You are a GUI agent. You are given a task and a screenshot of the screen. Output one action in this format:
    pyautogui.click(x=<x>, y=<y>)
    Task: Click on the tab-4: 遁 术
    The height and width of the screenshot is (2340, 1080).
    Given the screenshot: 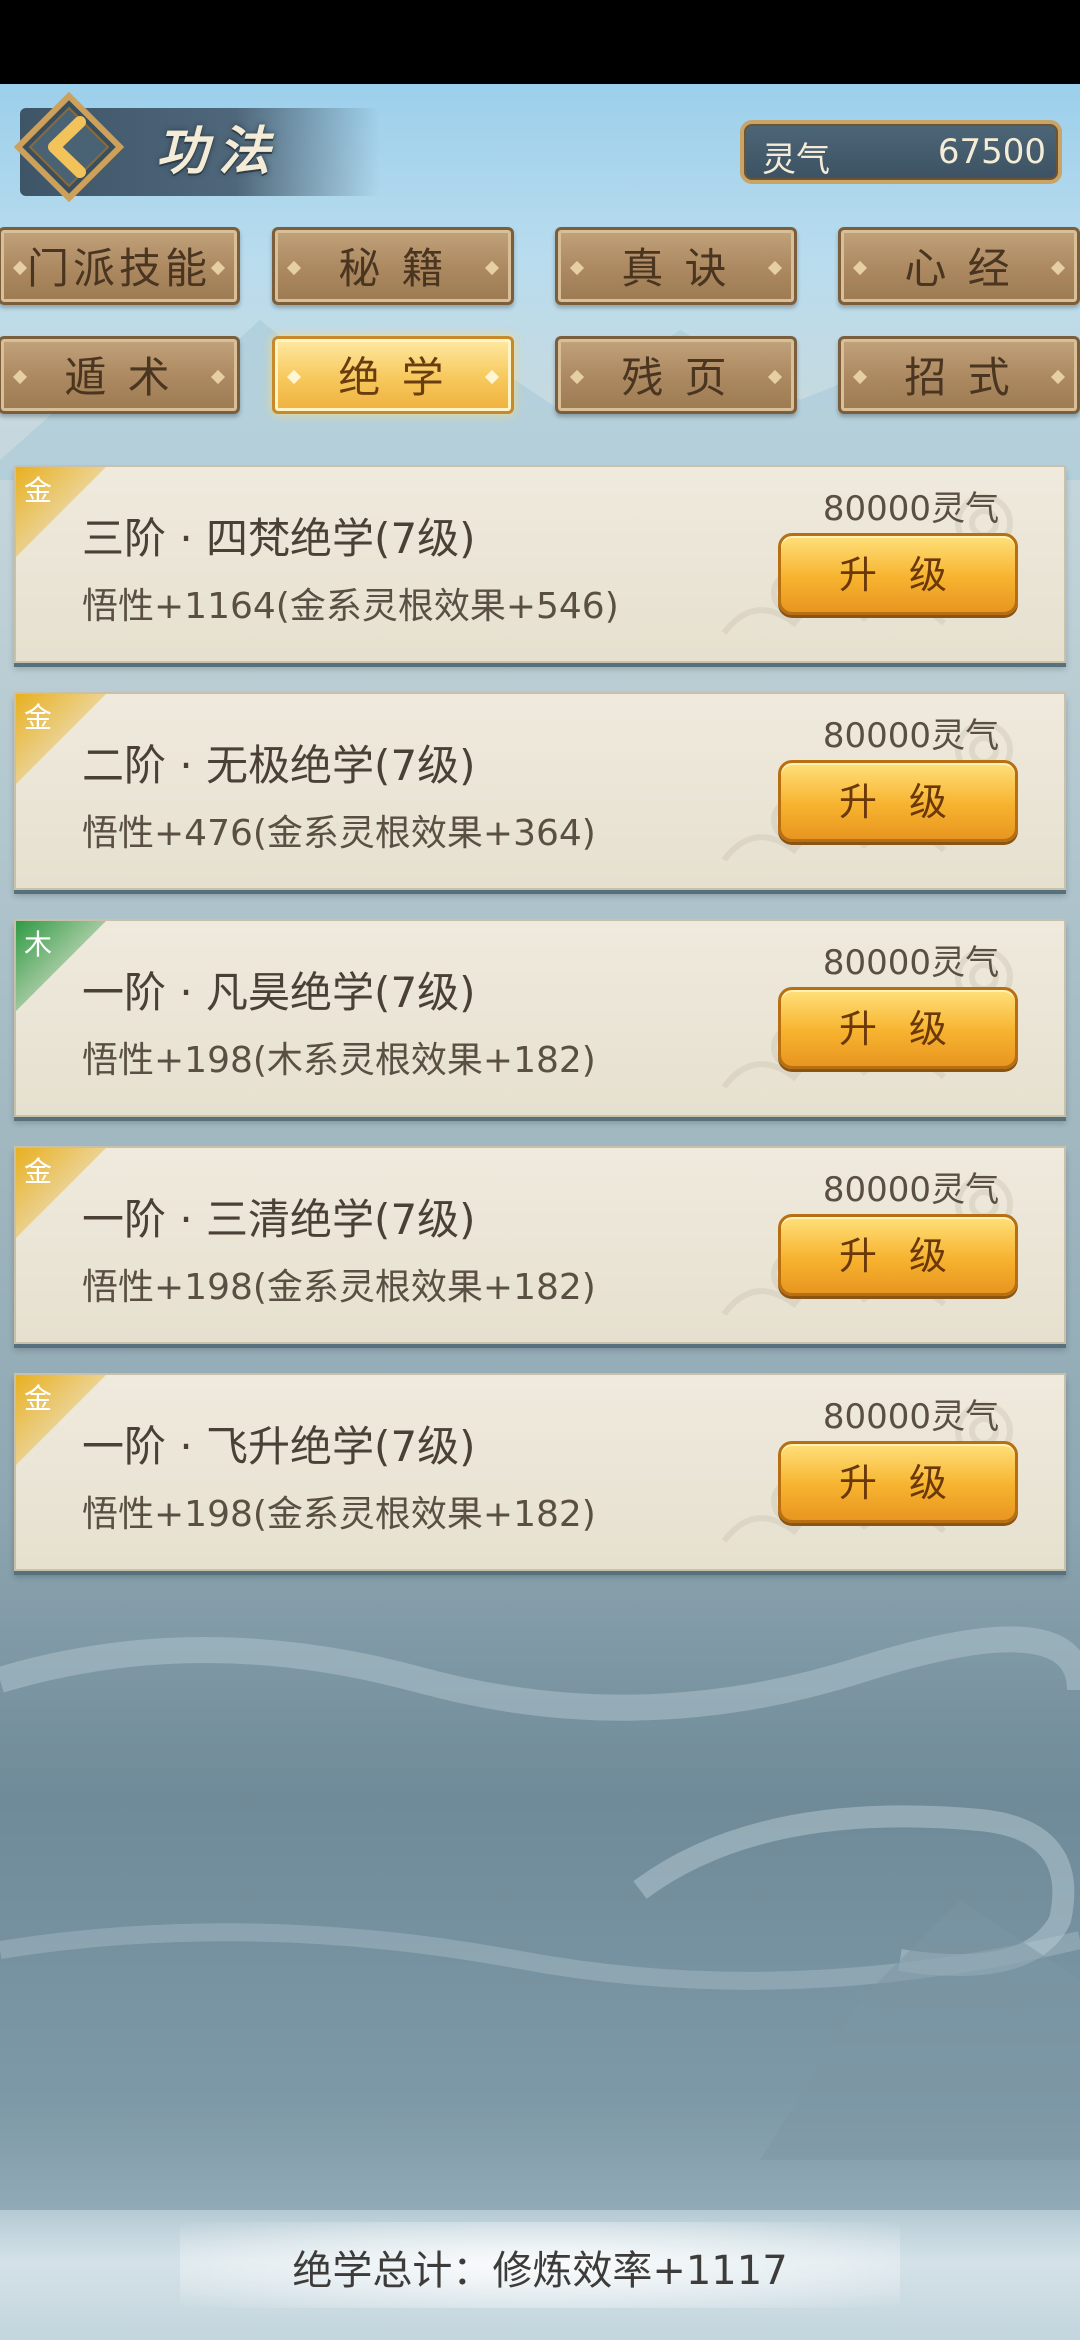 What is the action you would take?
    pyautogui.click(x=120, y=375)
    